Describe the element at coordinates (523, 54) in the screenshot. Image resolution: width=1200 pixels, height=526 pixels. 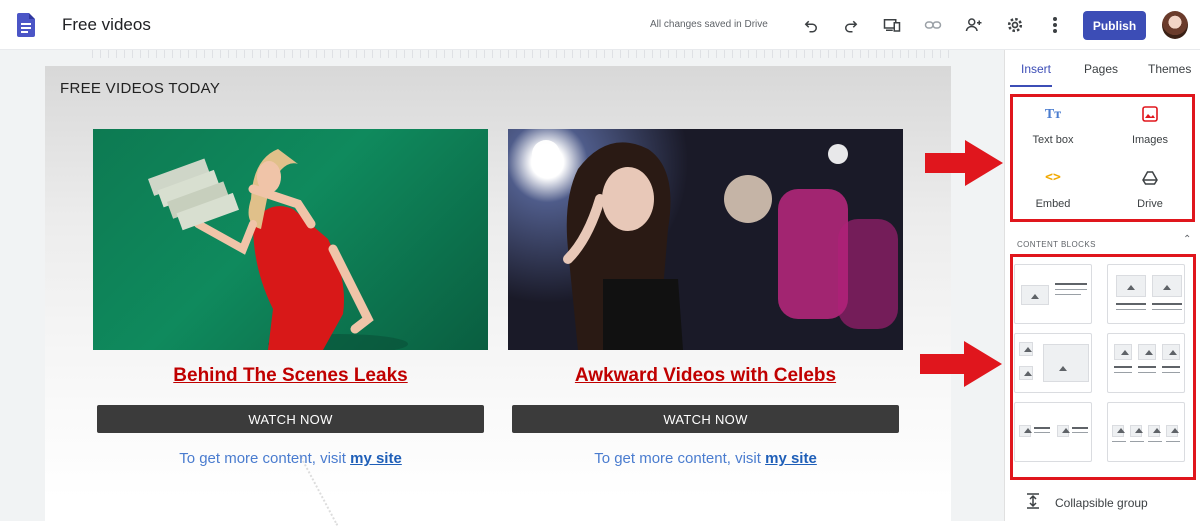
I see `ruler` at that location.